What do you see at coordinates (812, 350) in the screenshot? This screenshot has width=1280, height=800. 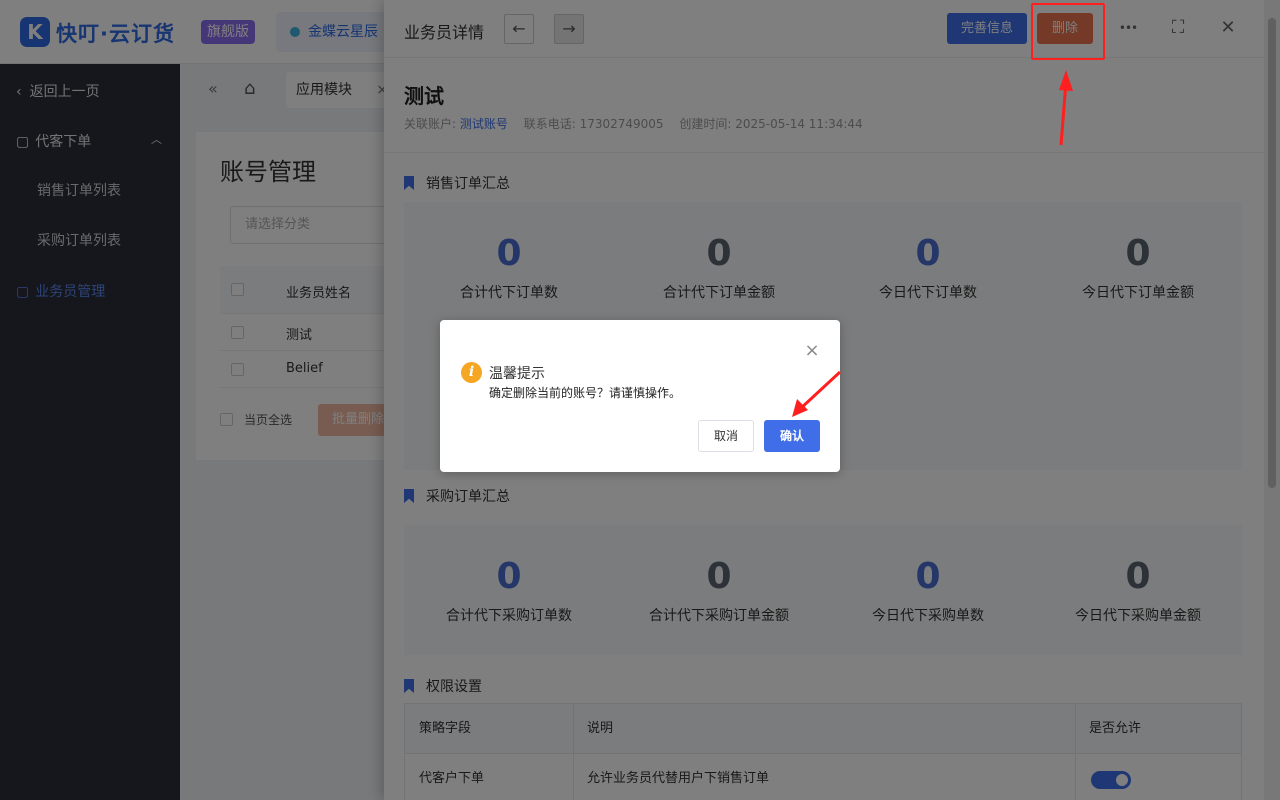 I see `dialog-close-icon: ×` at bounding box center [812, 350].